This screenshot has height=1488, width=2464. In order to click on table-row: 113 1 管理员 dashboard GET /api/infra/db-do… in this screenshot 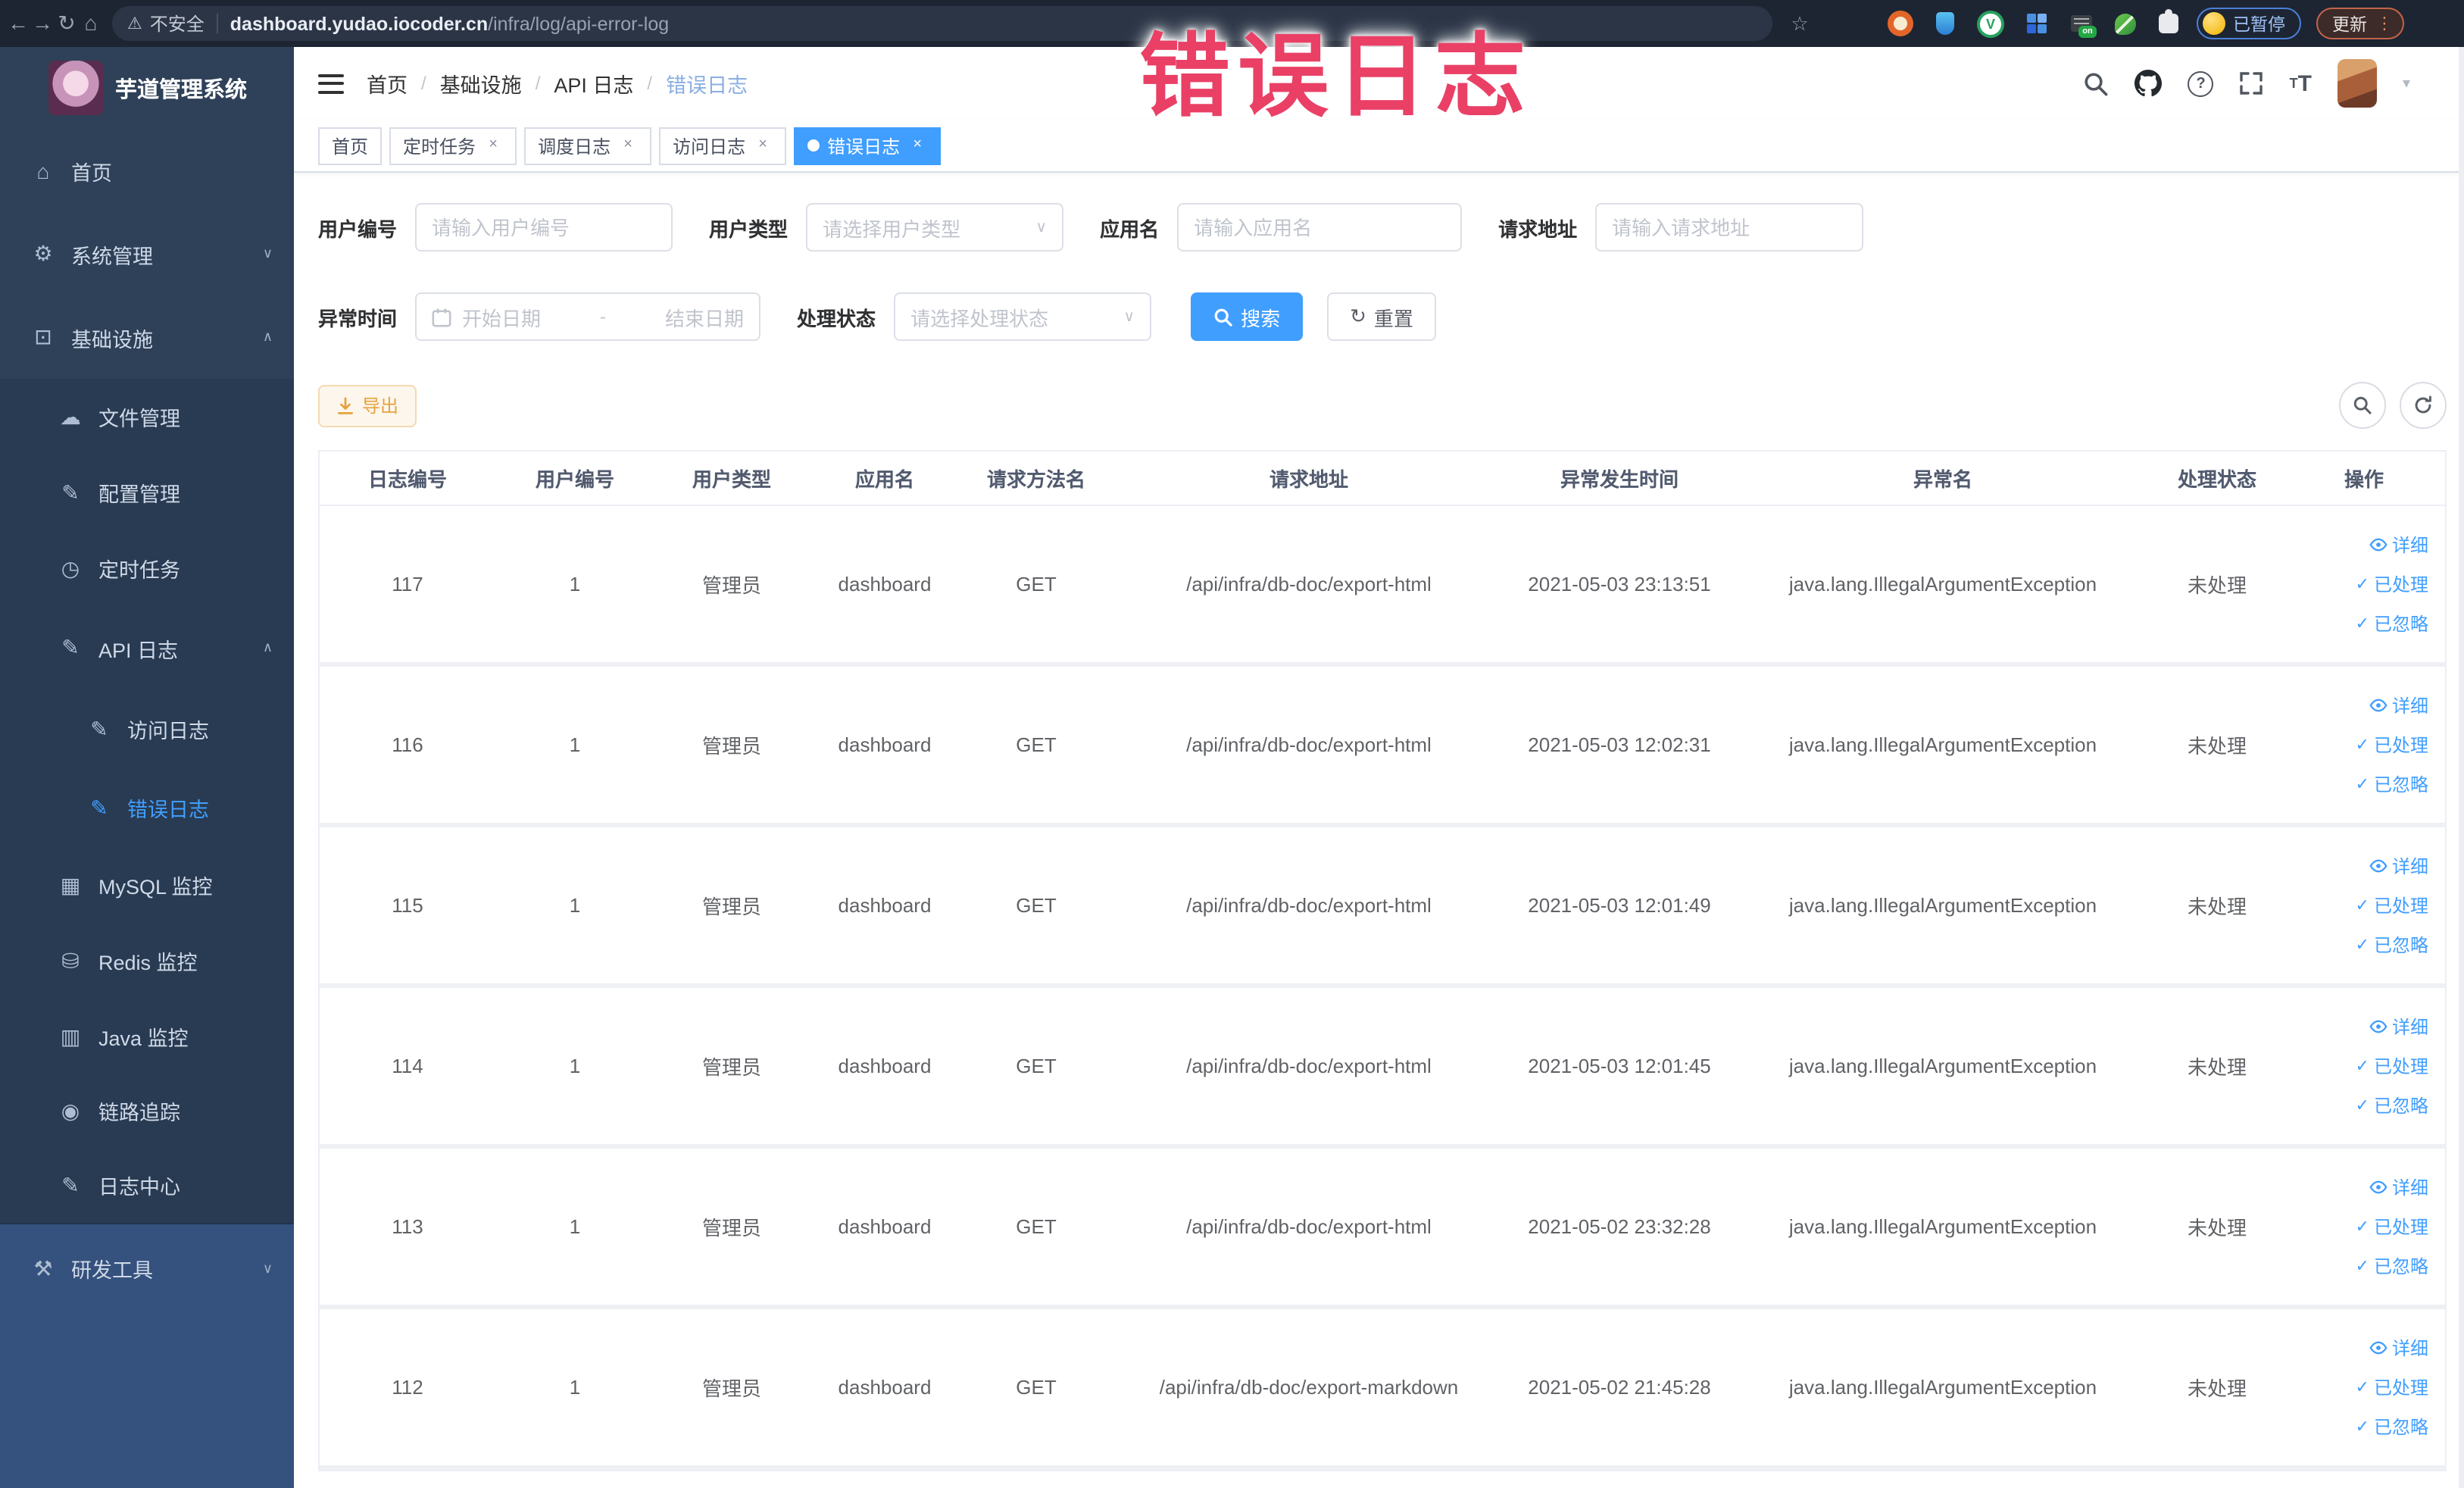, I will do `click(1383, 1227)`.